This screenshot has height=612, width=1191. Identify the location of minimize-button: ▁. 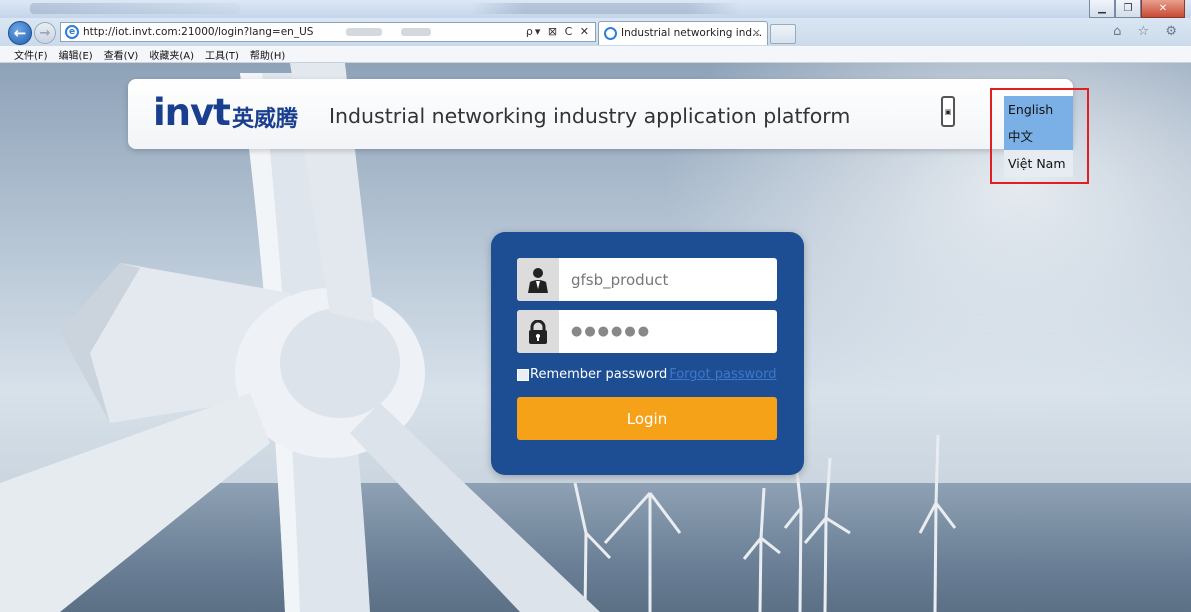
(1102, 9).